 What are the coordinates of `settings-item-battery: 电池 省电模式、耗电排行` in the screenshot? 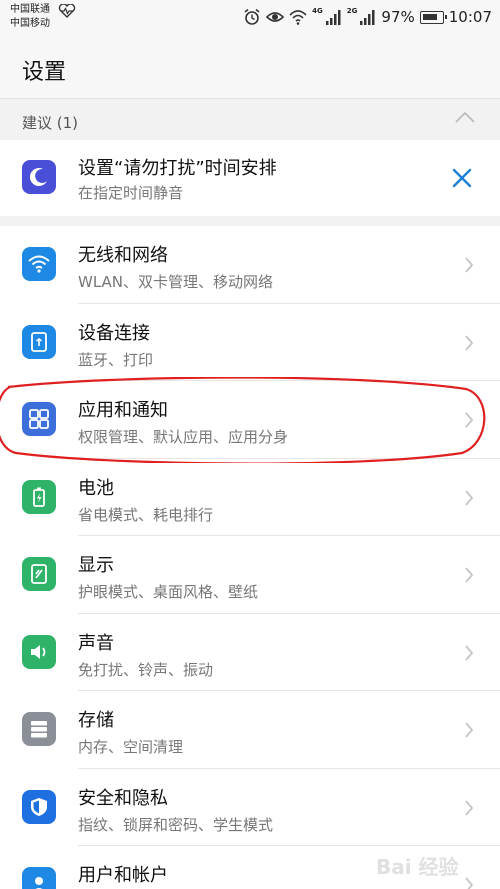 It's located at (250, 497).